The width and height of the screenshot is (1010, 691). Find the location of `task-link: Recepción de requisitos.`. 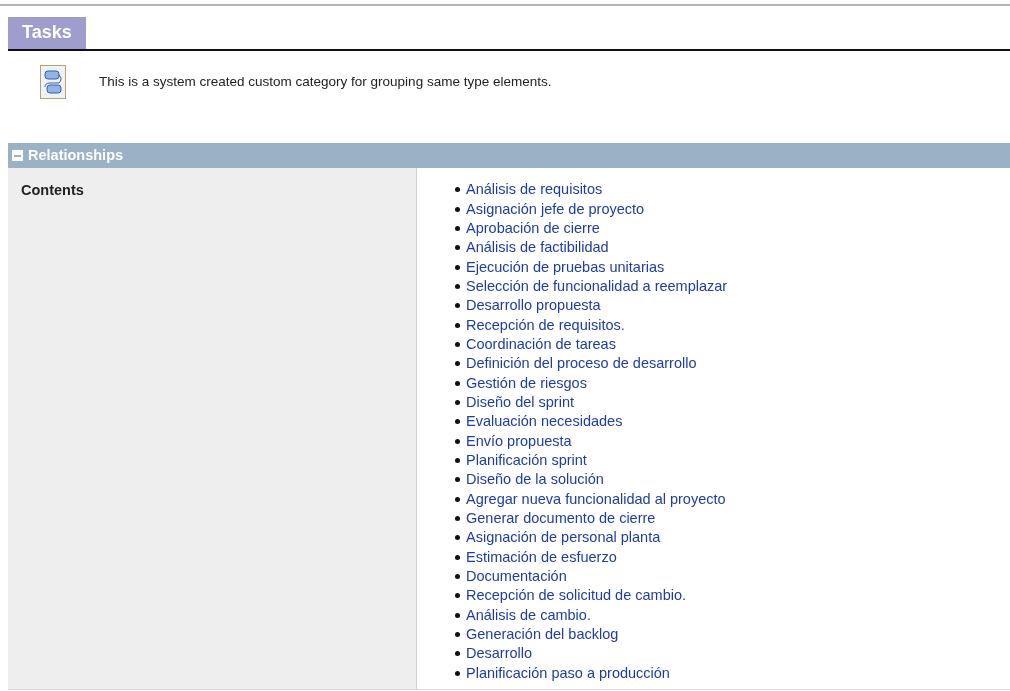

task-link: Recepción de requisitos. is located at coordinates (545, 325).